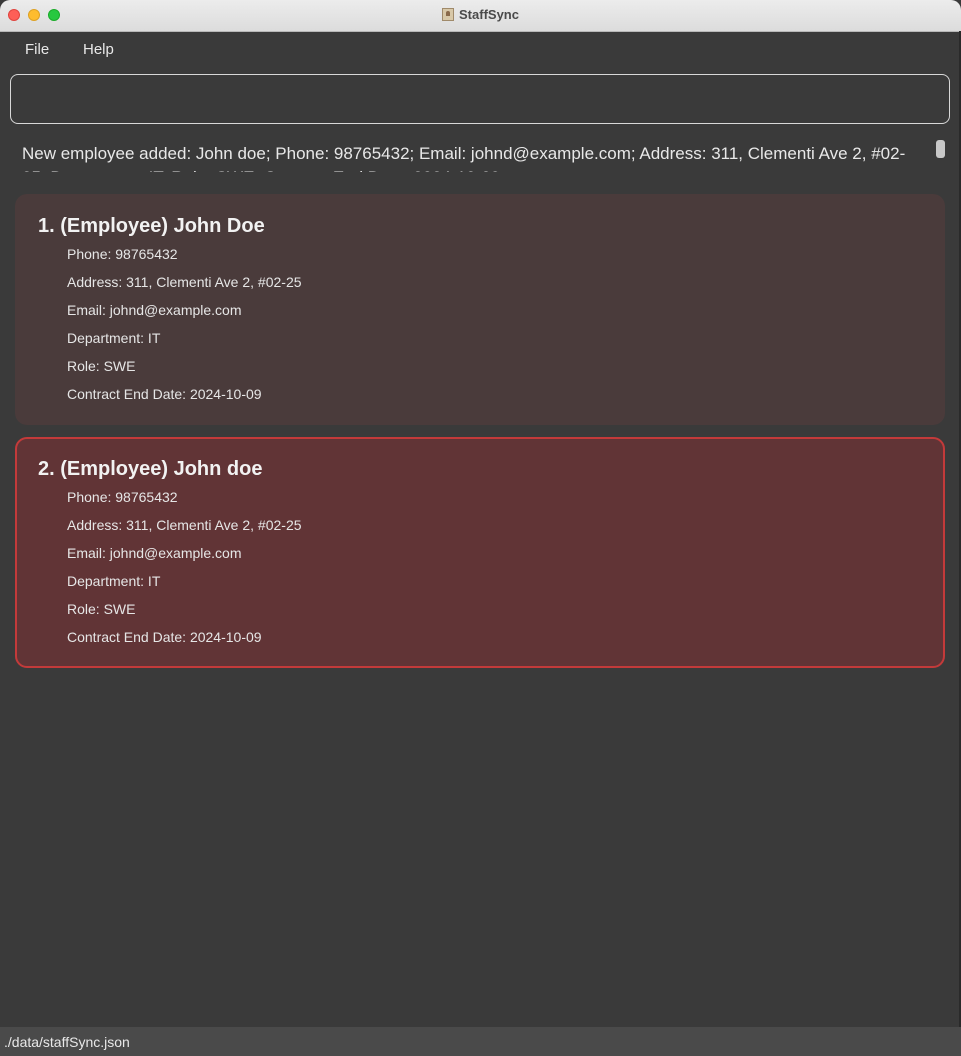  I want to click on menu-help: Help, so click(98, 50).